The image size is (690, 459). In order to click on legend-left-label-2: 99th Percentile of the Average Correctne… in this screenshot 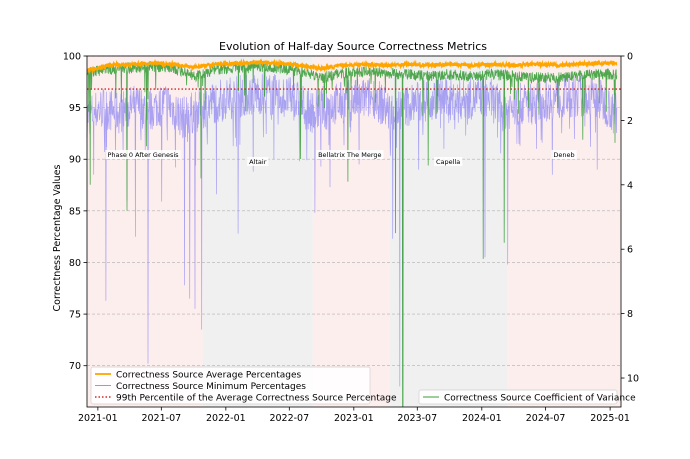, I will do `click(256, 398)`.